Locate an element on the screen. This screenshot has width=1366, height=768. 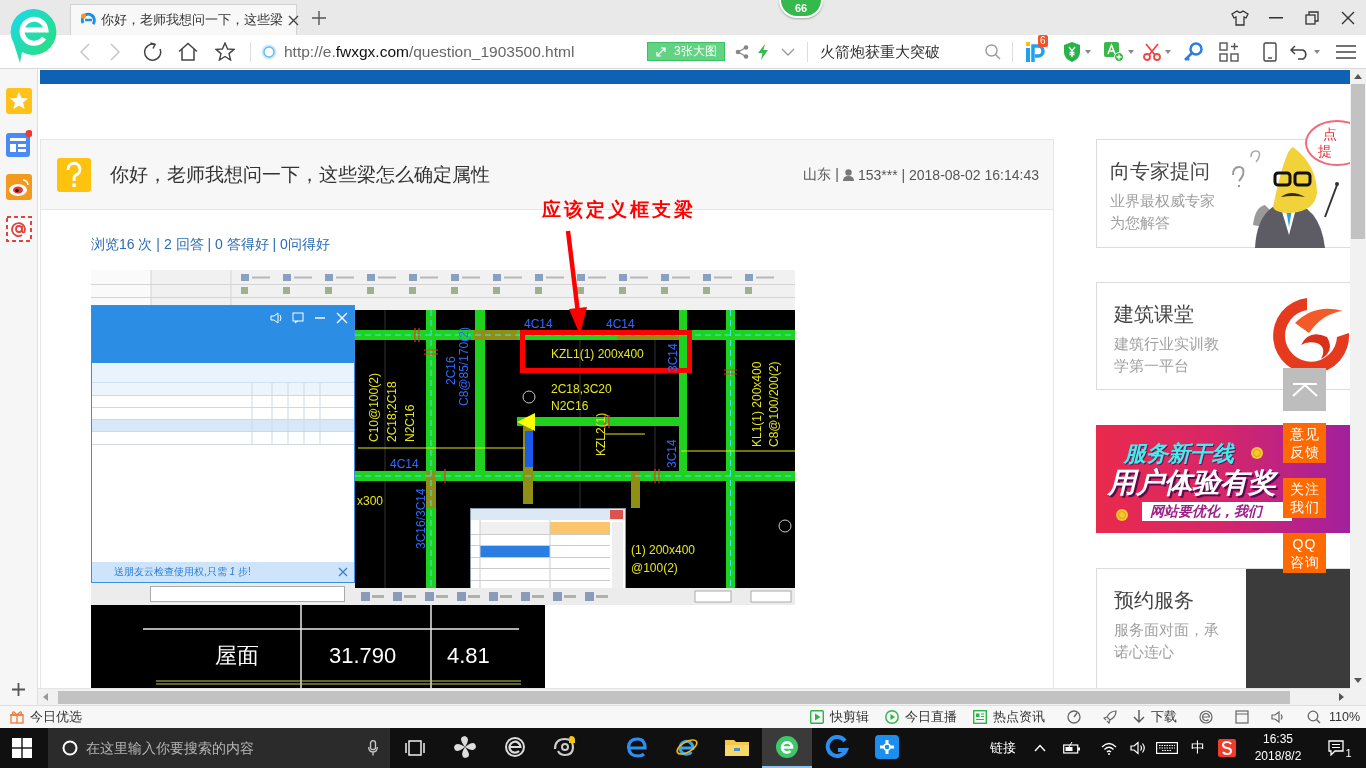
search-bar: 在这里输入你要搜索的内容 is located at coordinates (219, 748).